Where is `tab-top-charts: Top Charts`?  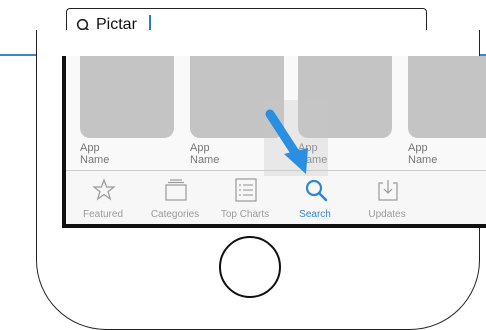 tab-top-charts: Top Charts is located at coordinates (245, 197).